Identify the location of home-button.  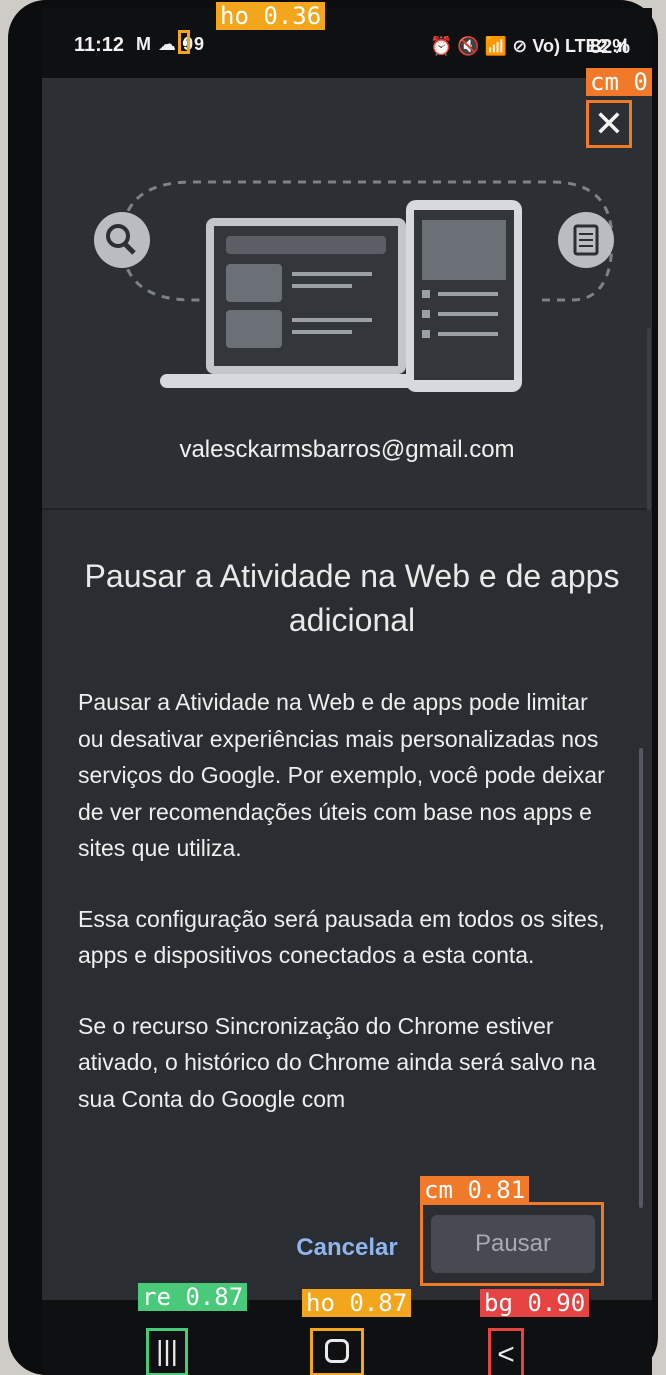
(337, 1351).